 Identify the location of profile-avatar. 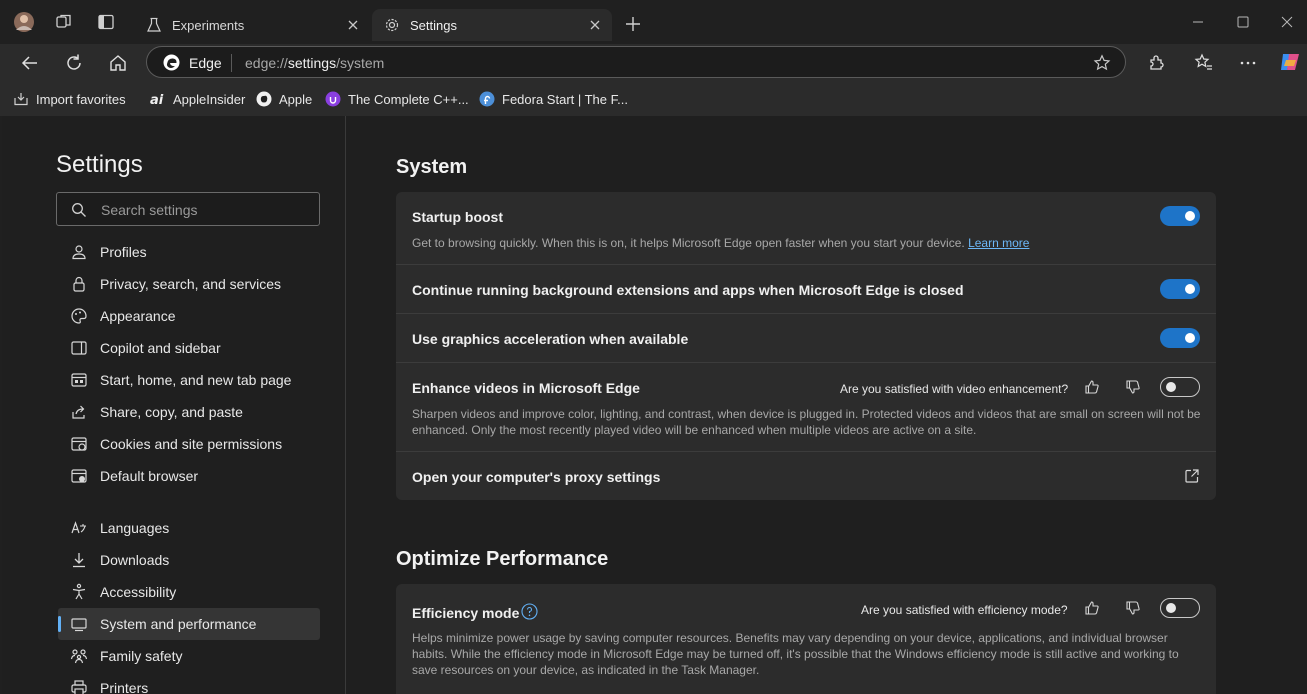
(24, 22).